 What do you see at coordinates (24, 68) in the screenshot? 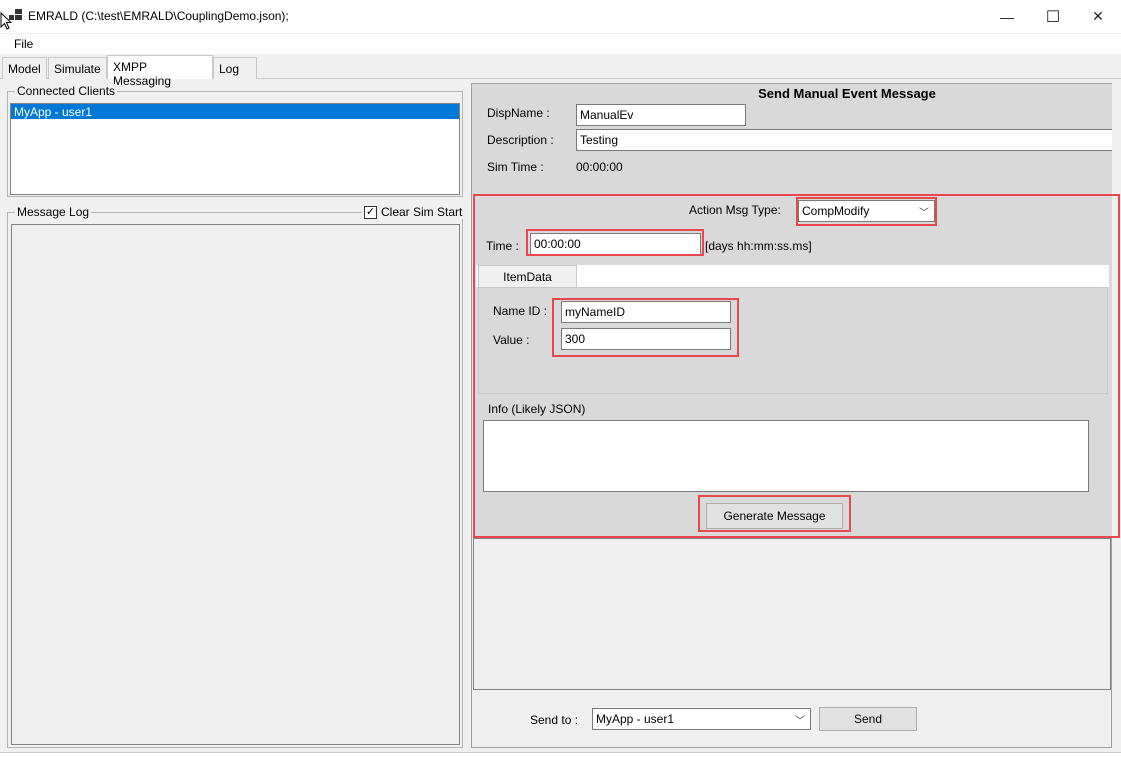
I see `tab-model: Model` at bounding box center [24, 68].